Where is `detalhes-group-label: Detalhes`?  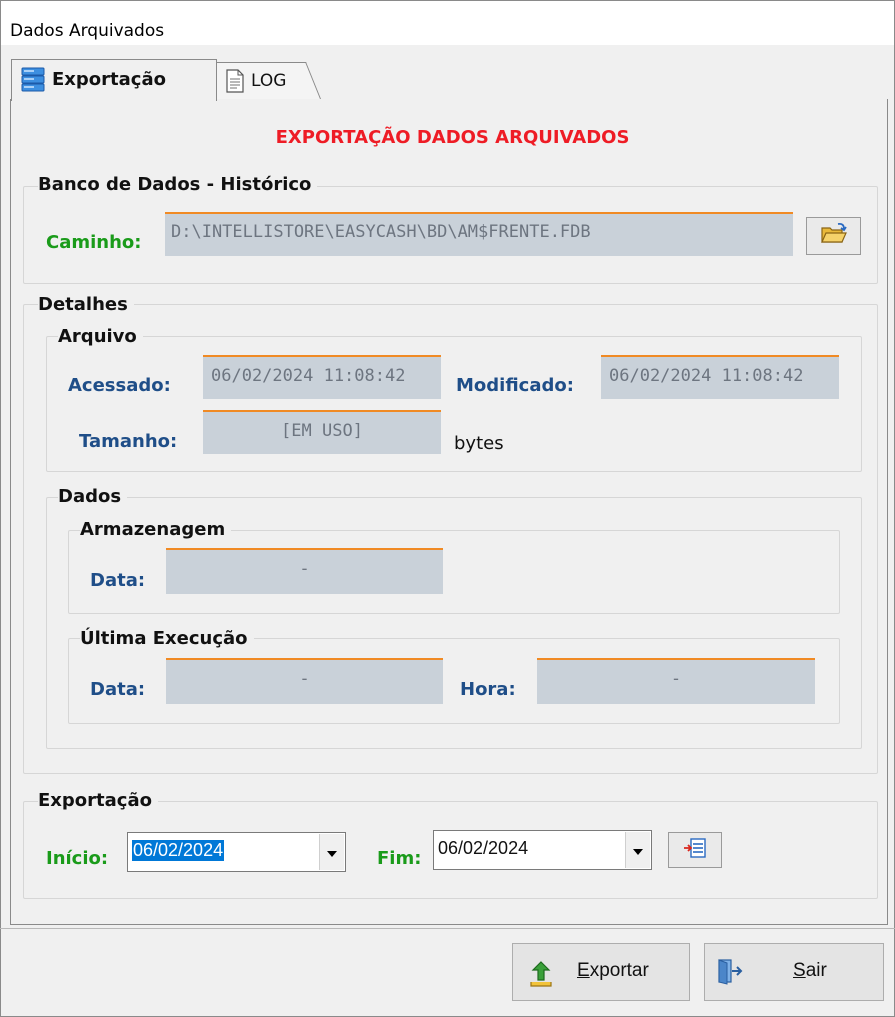
detalhes-group-label: Detalhes is located at coordinates (86, 304).